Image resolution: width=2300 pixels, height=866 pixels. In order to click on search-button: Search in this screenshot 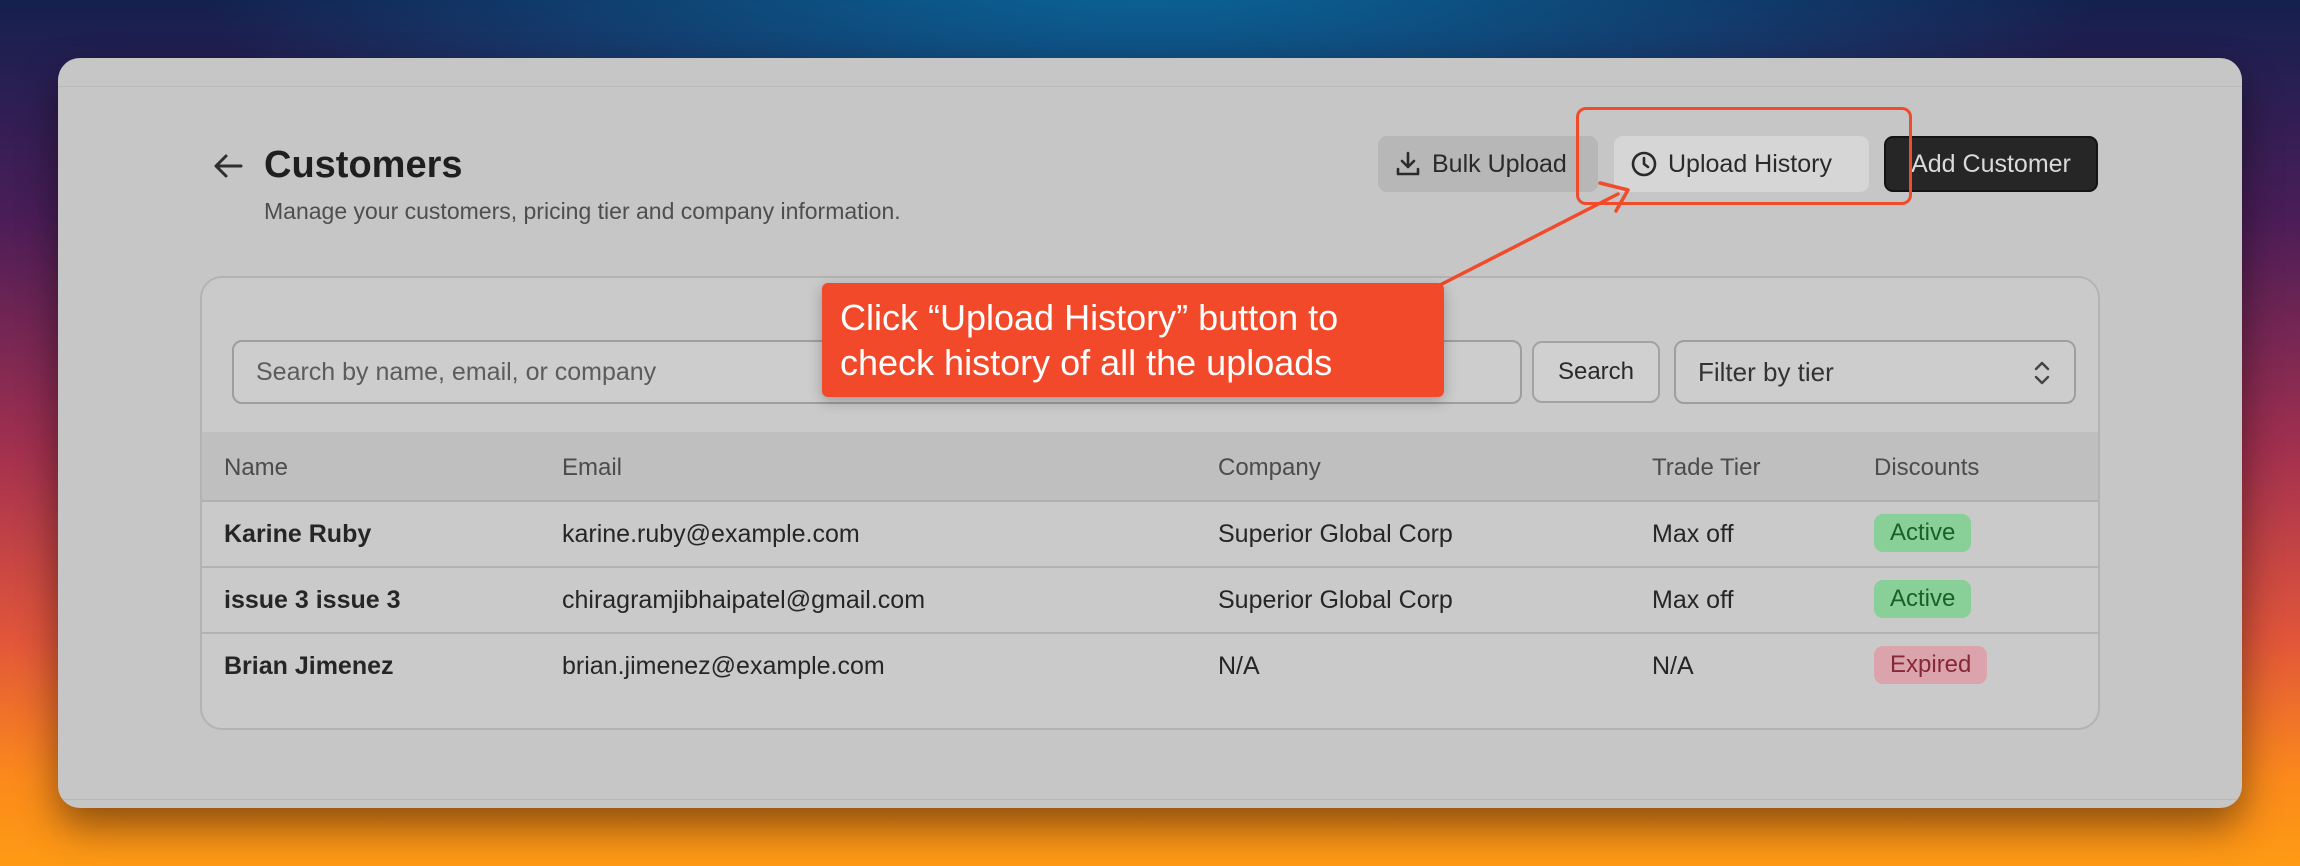, I will do `click(1596, 372)`.